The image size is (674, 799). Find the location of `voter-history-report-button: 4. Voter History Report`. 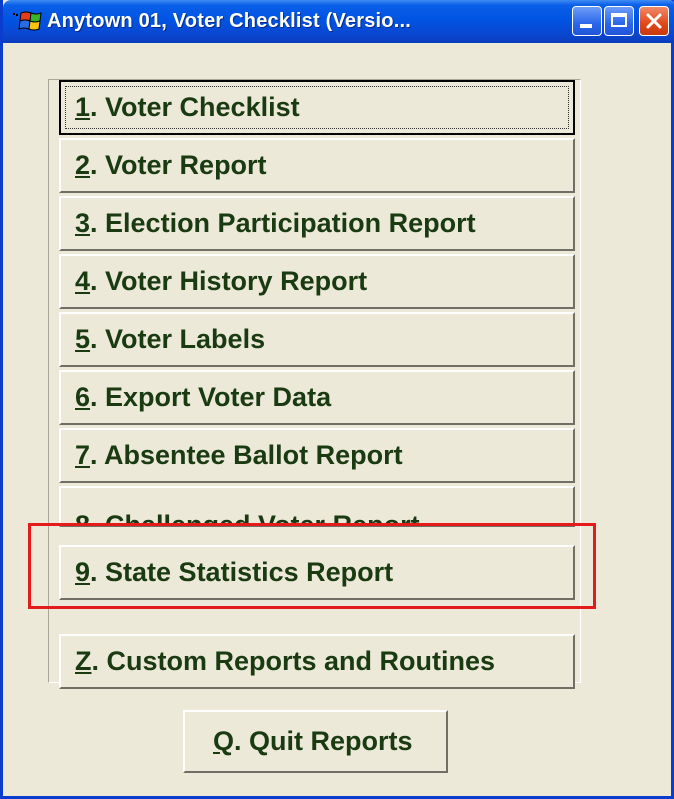

voter-history-report-button: 4. Voter History Report is located at coordinates (317, 281).